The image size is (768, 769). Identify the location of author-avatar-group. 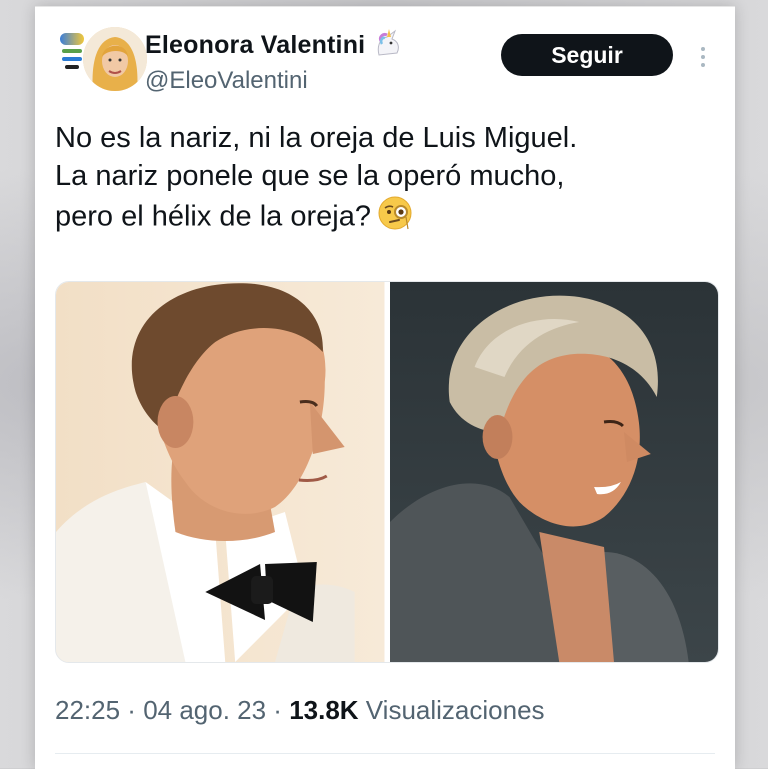
(102, 61).